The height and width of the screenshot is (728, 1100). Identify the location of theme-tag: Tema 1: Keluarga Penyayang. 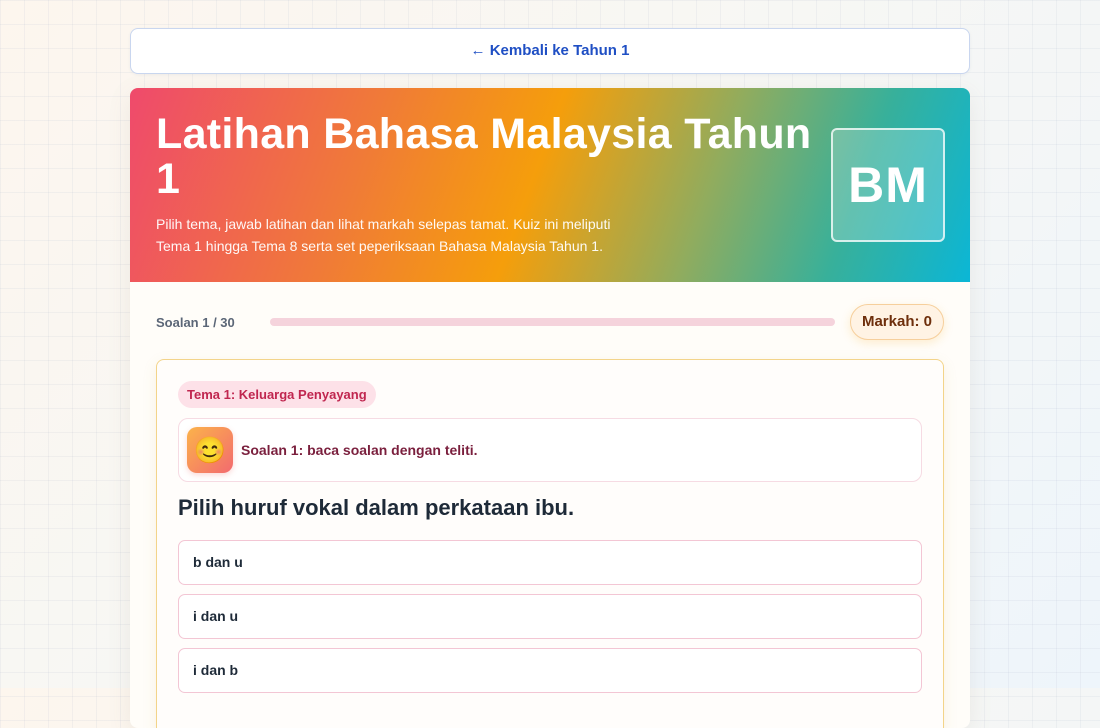
(277, 394).